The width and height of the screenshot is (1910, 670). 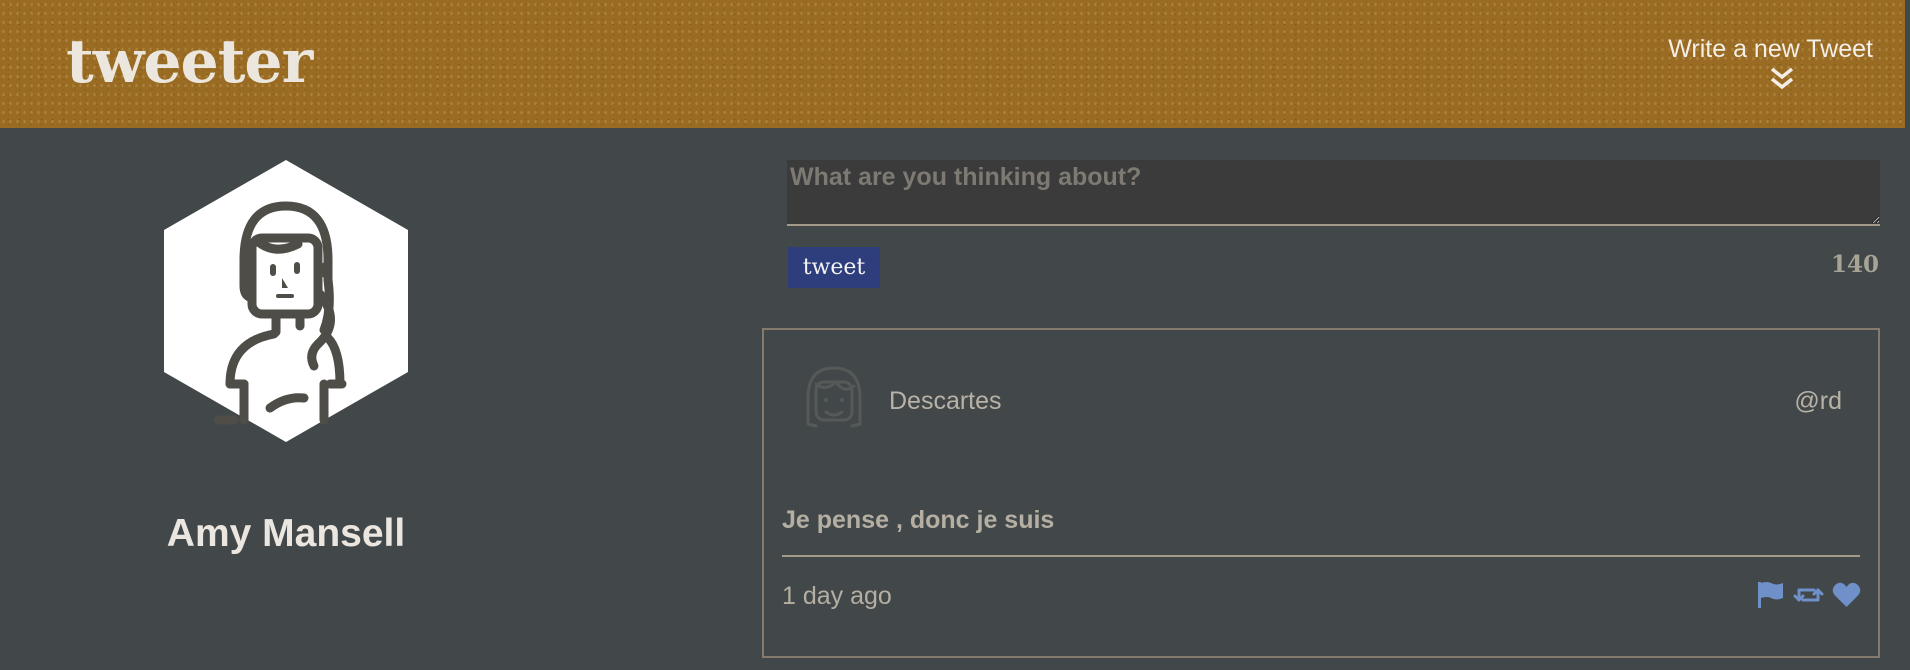 What do you see at coordinates (1758, 49) in the screenshot?
I see `write-new-tweet-label: Write a new Tweet` at bounding box center [1758, 49].